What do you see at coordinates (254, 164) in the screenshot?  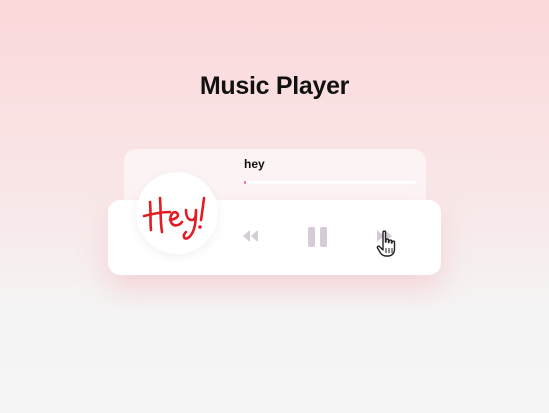 I see `track-title: hey` at bounding box center [254, 164].